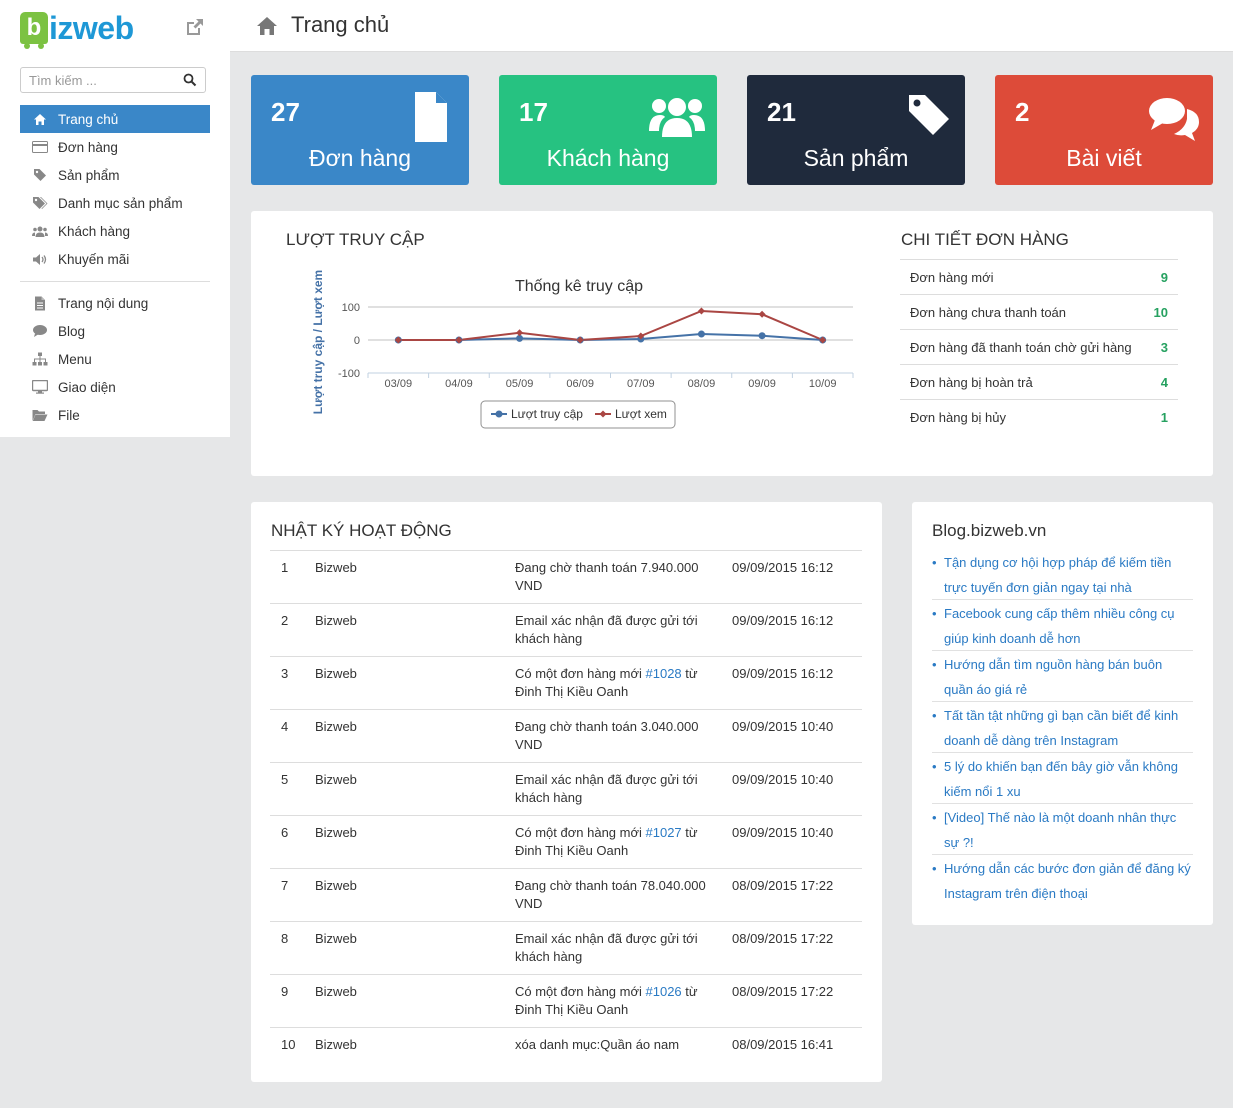  What do you see at coordinates (1164, 277) in the screenshot?
I see `order-detail-count: 9` at bounding box center [1164, 277].